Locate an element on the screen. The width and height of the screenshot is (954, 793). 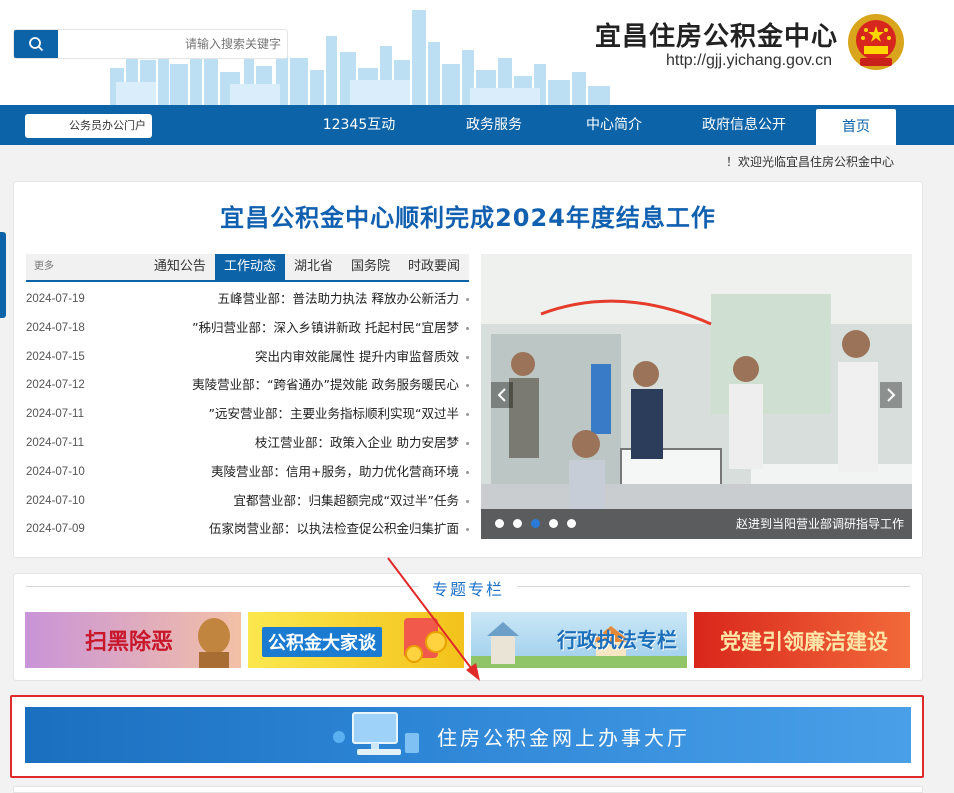
list-item: 远安营业部：主要业务指标顺利实现“双过半” 2024-07-11 is located at coordinates (248, 414).